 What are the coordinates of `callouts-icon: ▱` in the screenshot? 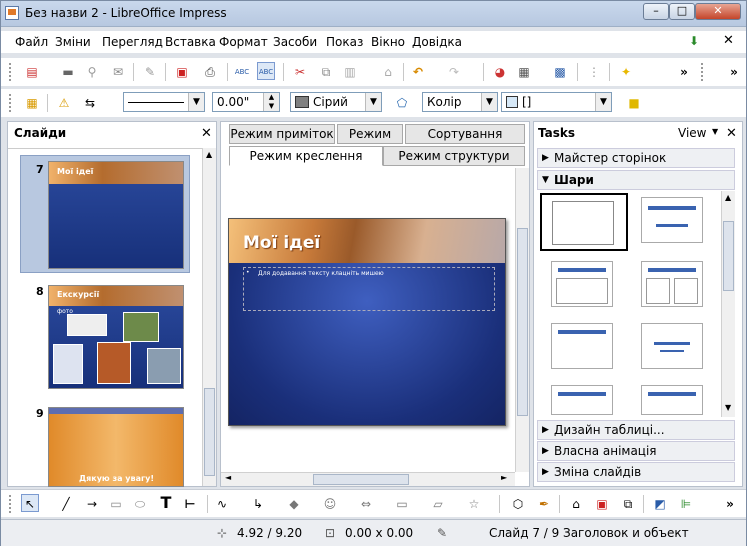 It's located at (438, 504).